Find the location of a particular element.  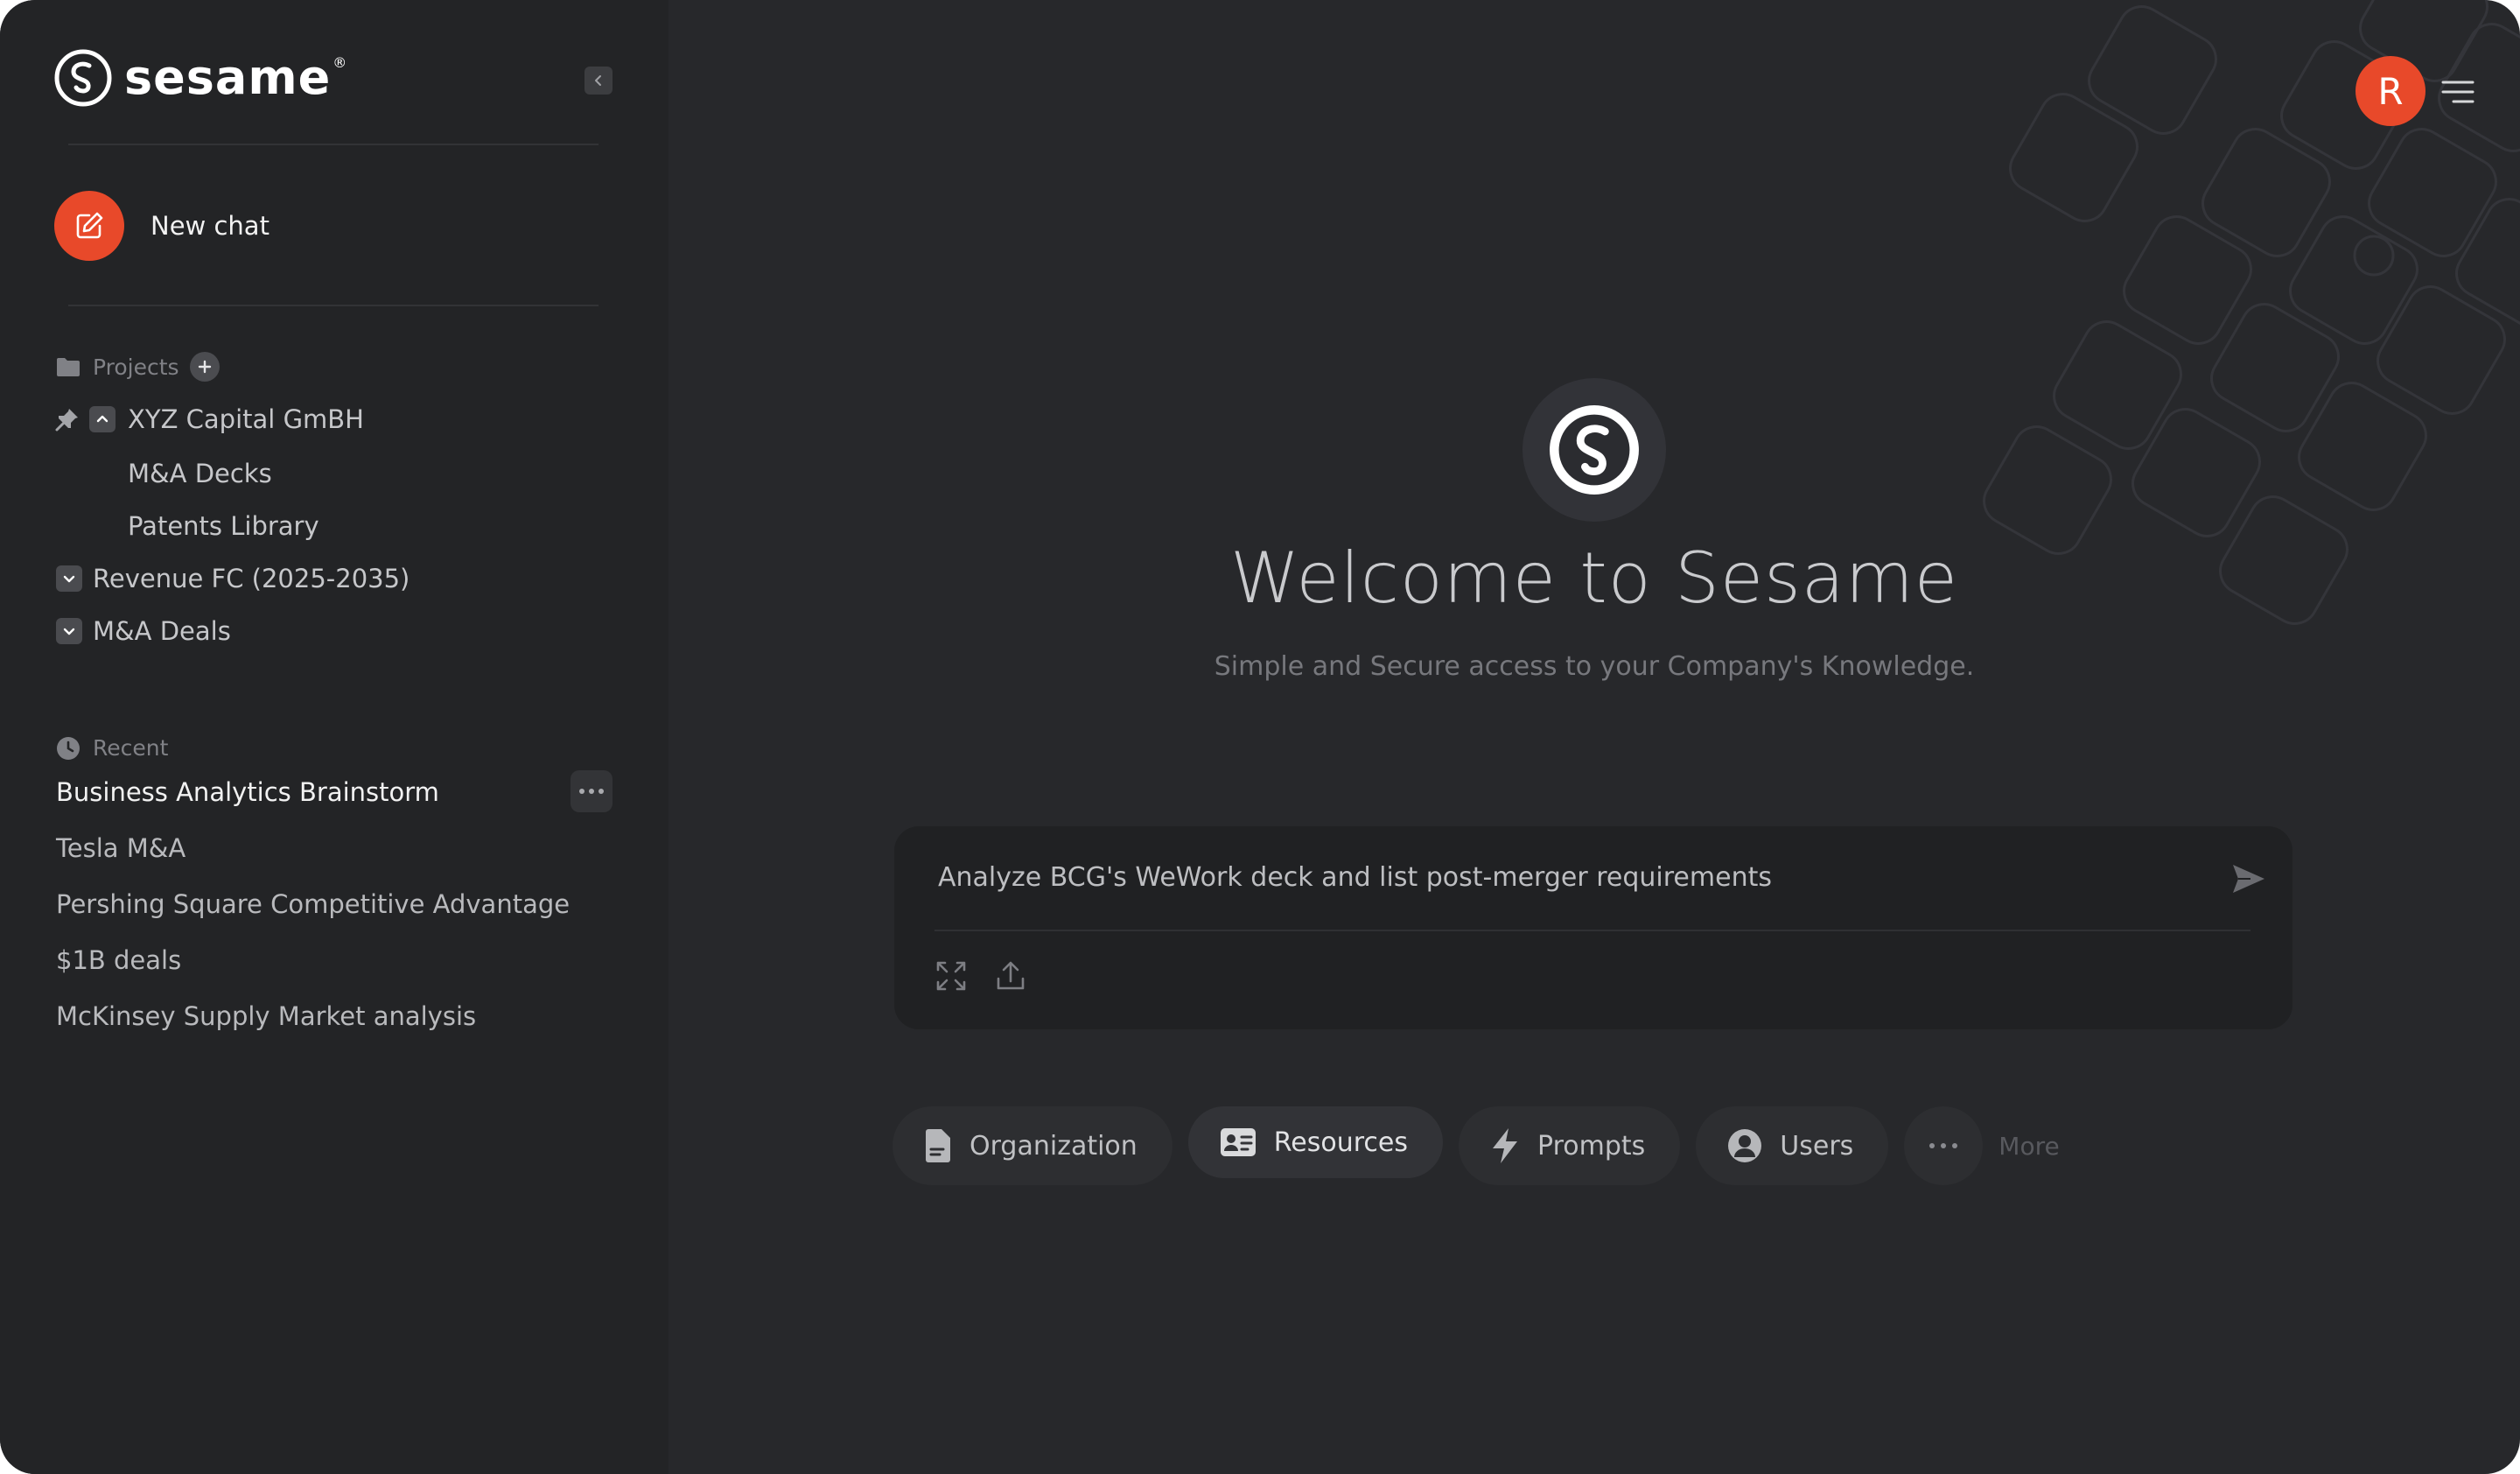

recent-item-options-button is located at coordinates (591, 791).